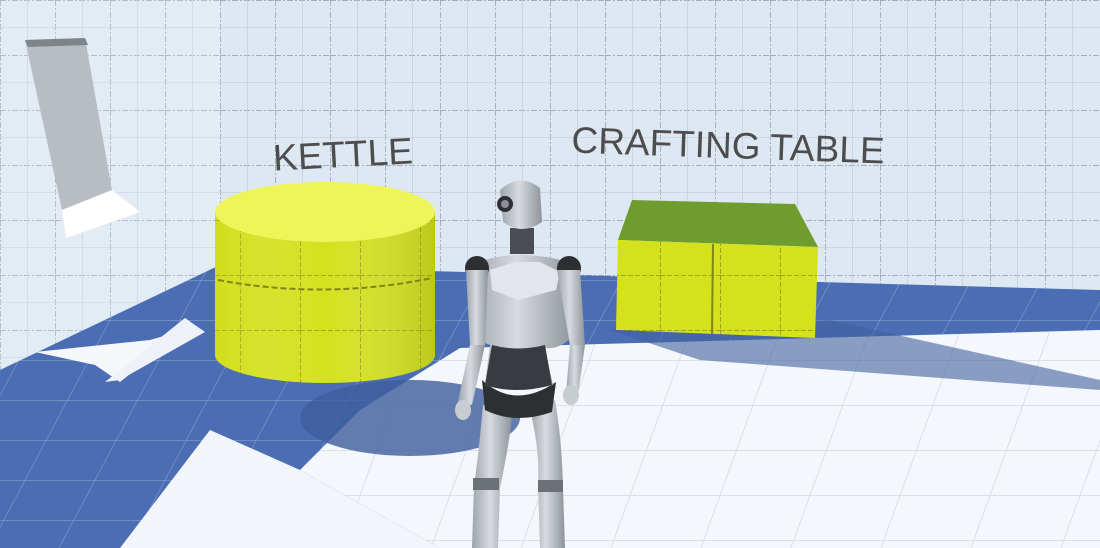 The height and width of the screenshot is (548, 1100). What do you see at coordinates (343, 154) in the screenshot?
I see `kettle-label: KETTLE` at bounding box center [343, 154].